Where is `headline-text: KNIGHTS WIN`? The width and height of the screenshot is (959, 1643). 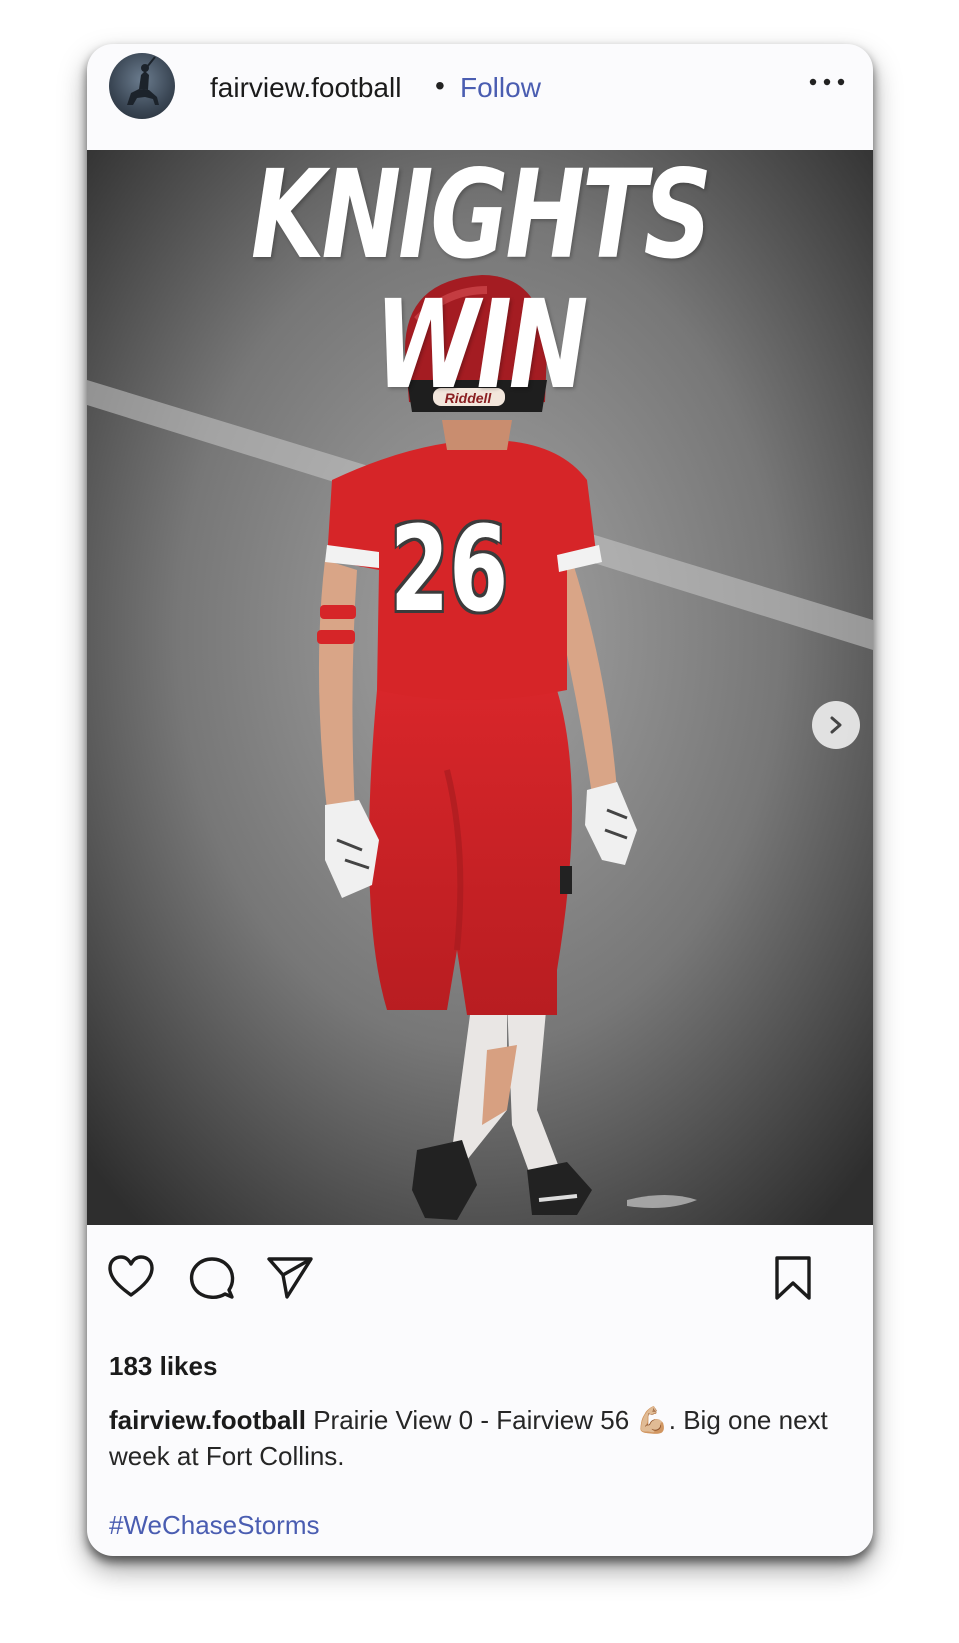
headline-text: KNIGHTS WIN is located at coordinates (481, 283).